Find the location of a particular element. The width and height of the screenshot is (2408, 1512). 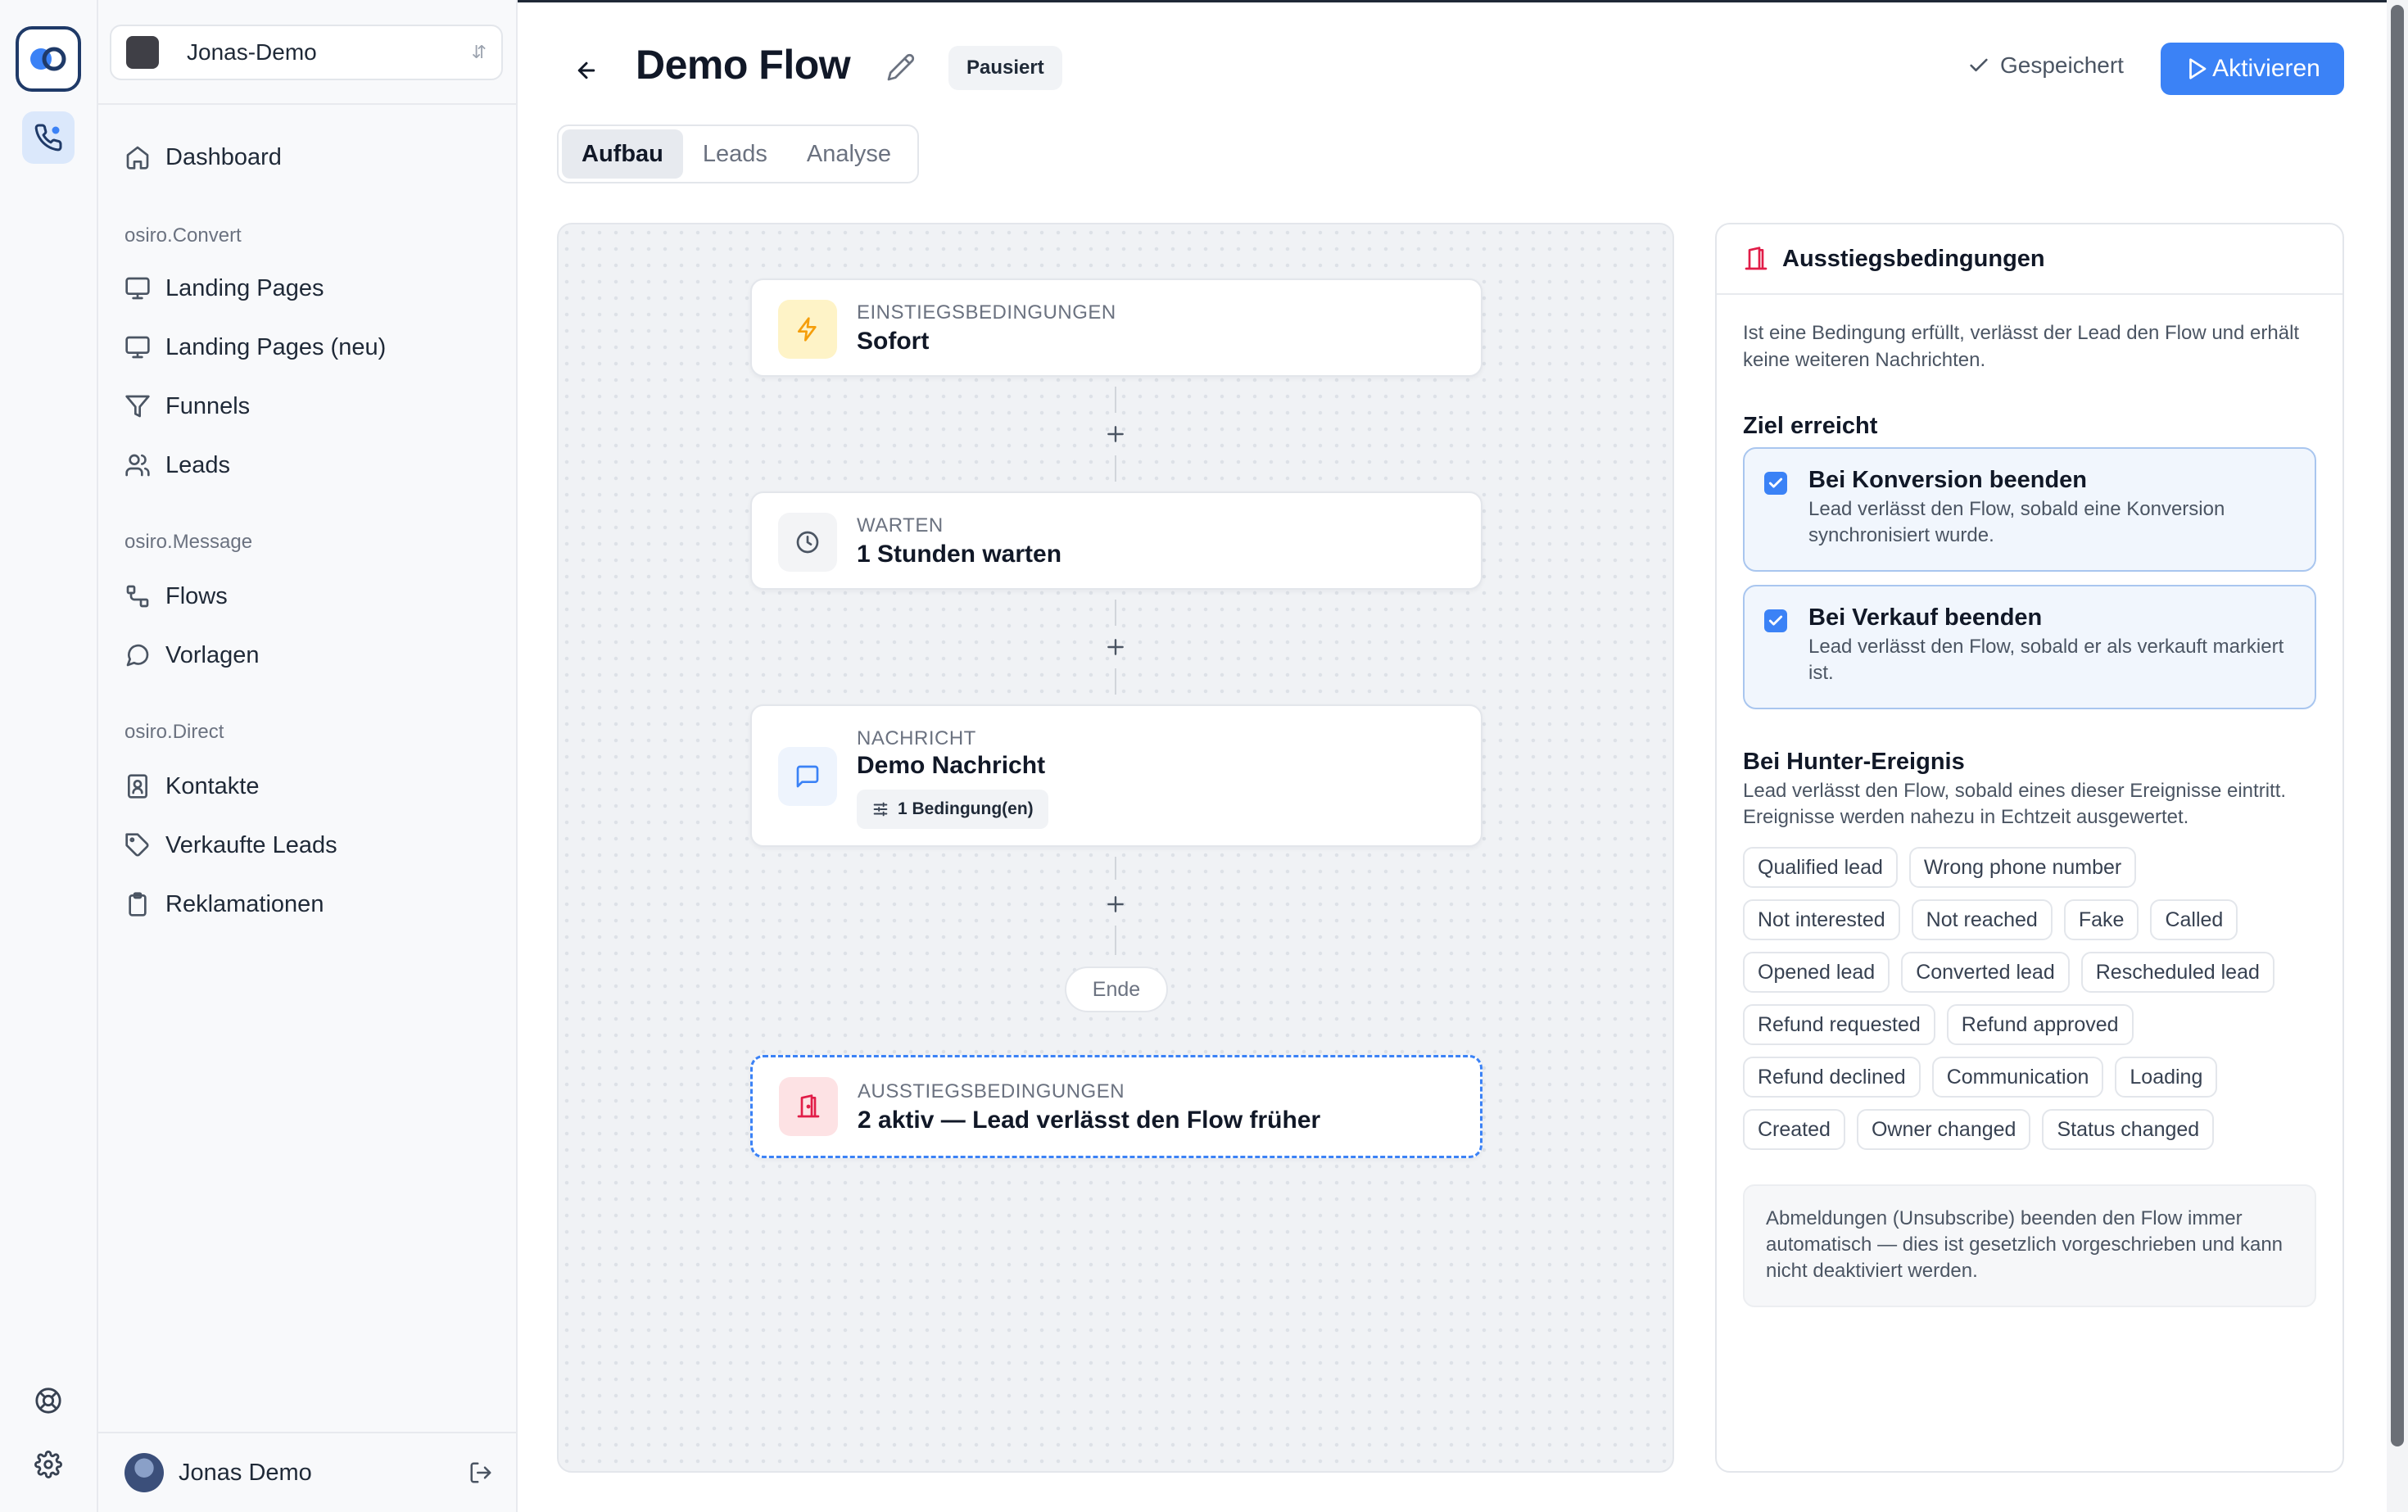

sidebar-item-landing-pages: Landing Pages is located at coordinates (224, 288).